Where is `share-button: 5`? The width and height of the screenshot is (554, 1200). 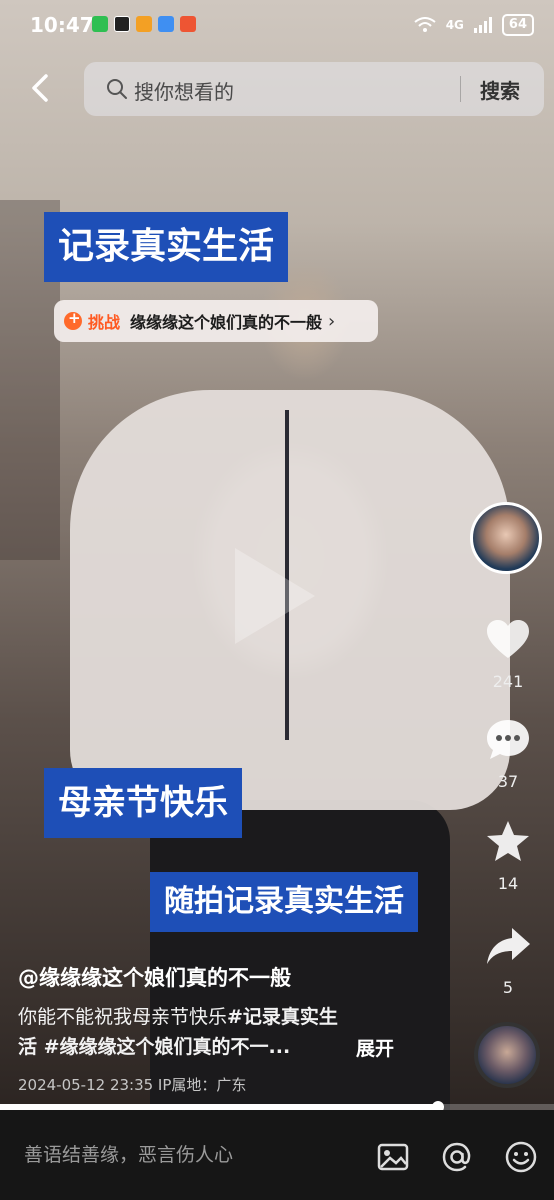 share-button: 5 is located at coordinates (508, 959).